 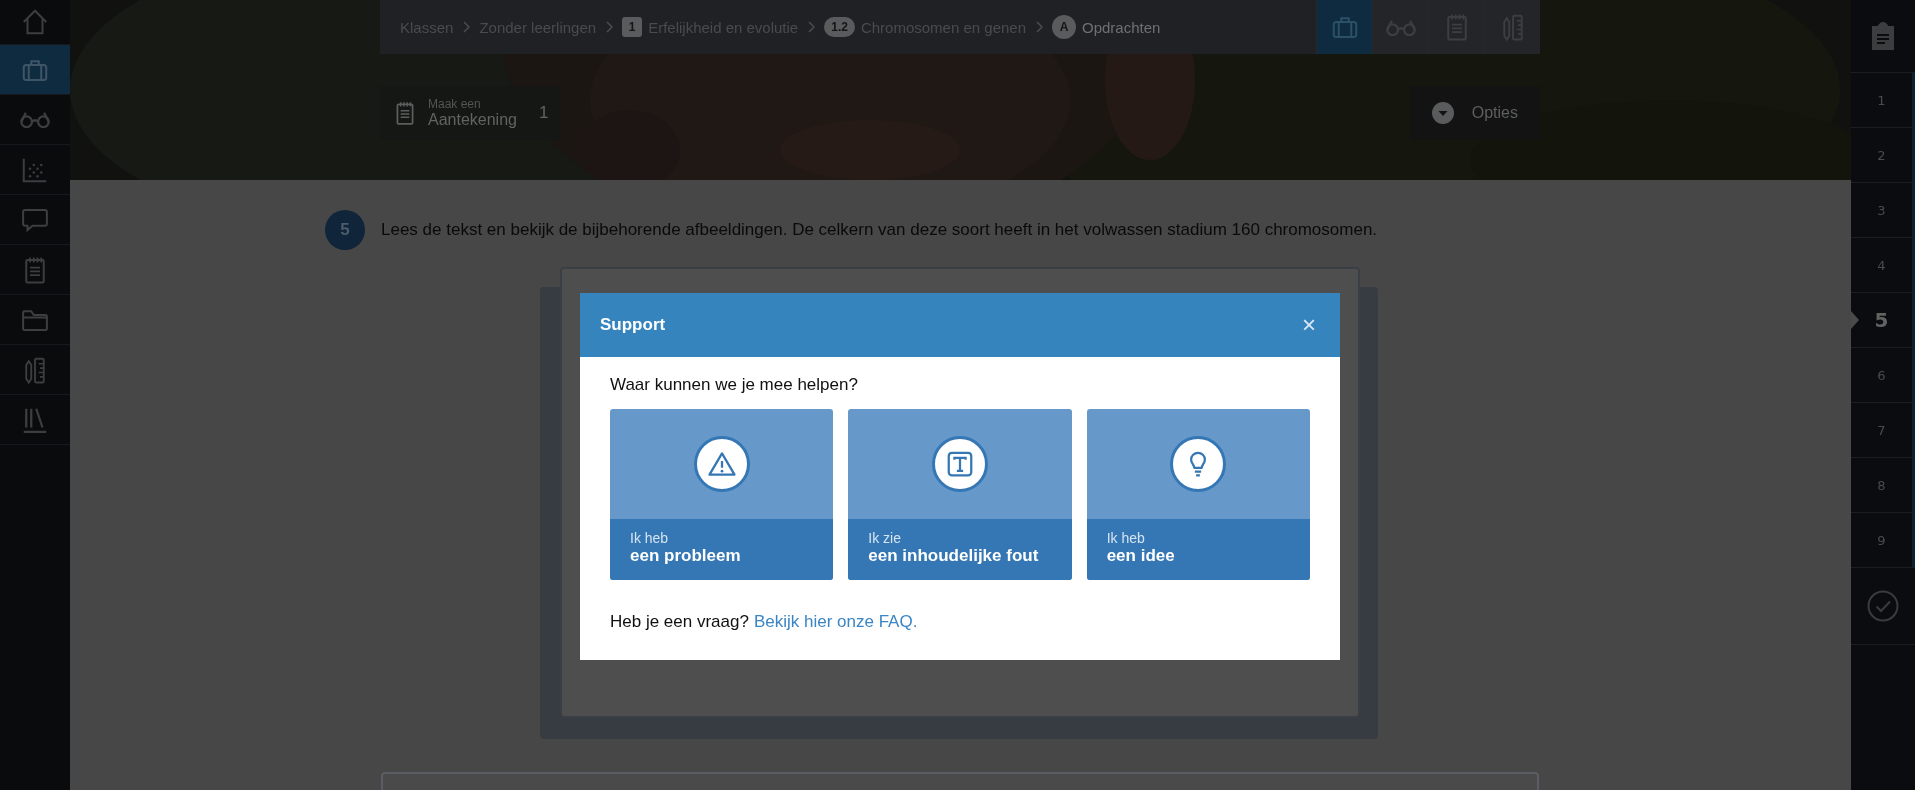 What do you see at coordinates (1883, 210) in the screenshot?
I see `question-tab: 3` at bounding box center [1883, 210].